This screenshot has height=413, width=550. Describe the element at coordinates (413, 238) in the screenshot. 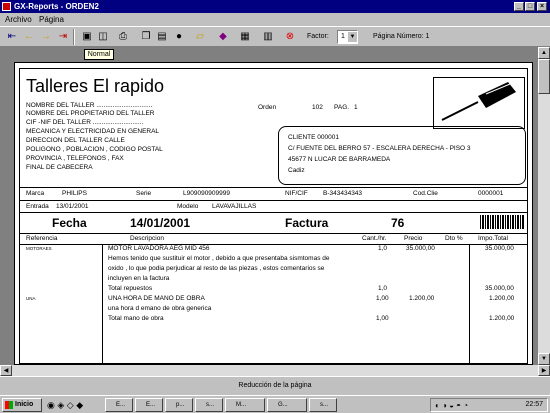

I see `col-header-precio: Precio` at that location.